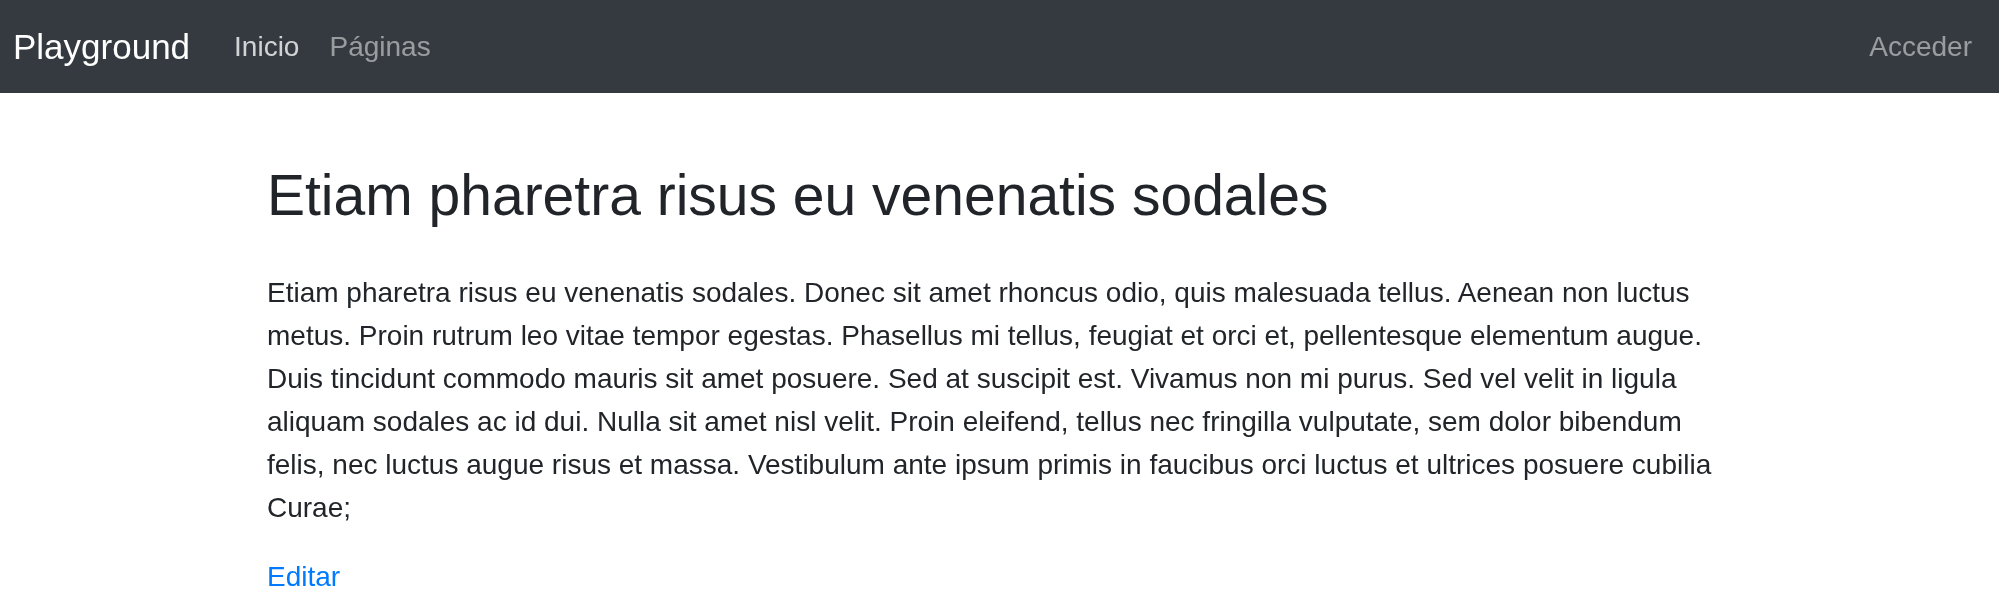  What do you see at coordinates (267, 46) in the screenshot?
I see `nav-link: Inicio` at bounding box center [267, 46].